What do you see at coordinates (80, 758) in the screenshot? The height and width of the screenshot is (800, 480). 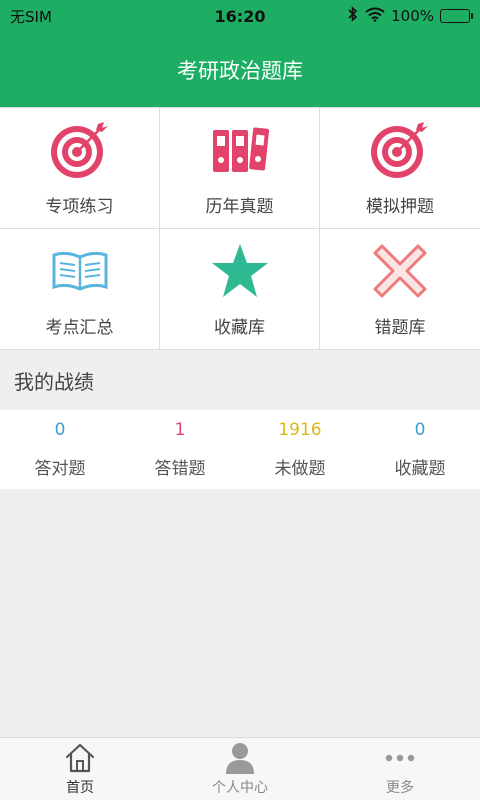 I see `home-icon` at bounding box center [80, 758].